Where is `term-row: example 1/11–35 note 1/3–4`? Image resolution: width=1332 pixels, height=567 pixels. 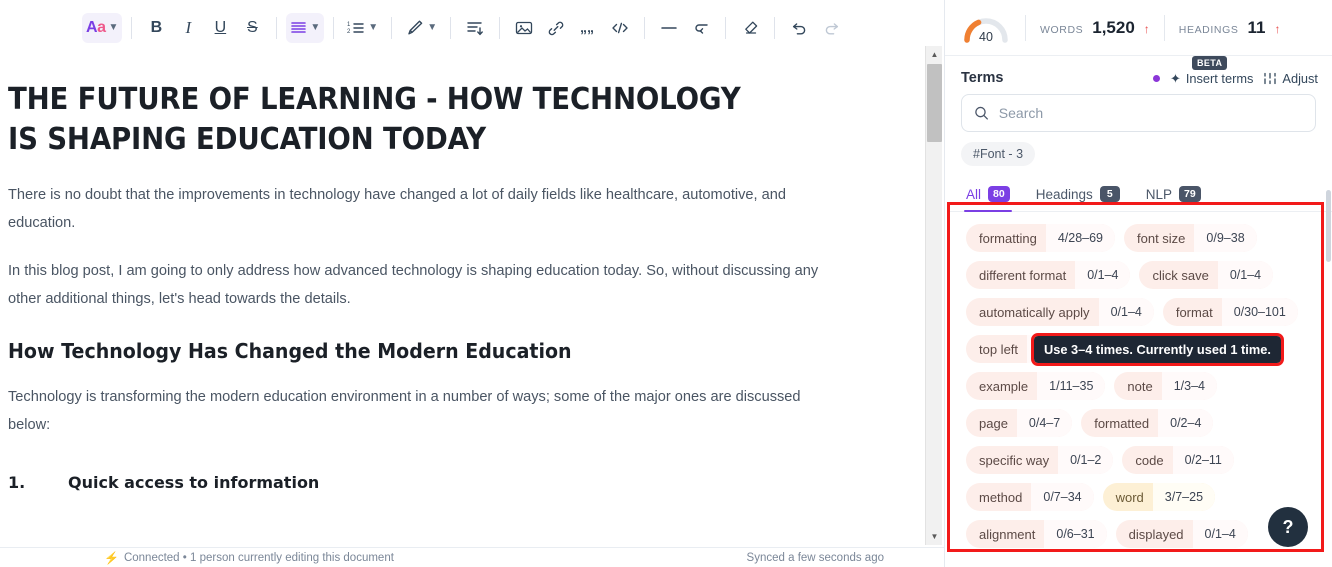
term-row: example 1/11–35 note 1/3–4 is located at coordinates (1141, 386).